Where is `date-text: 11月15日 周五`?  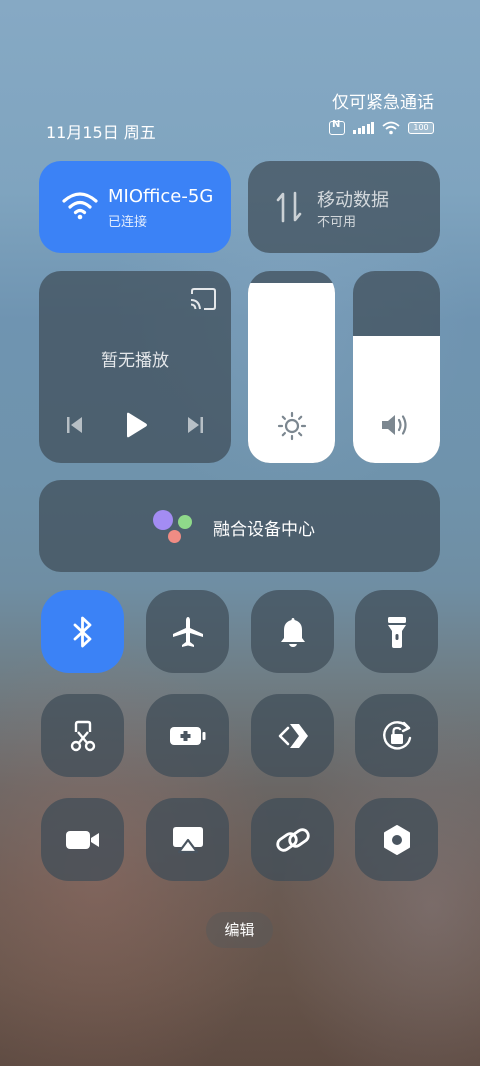 date-text: 11月15日 周五 is located at coordinates (101, 132).